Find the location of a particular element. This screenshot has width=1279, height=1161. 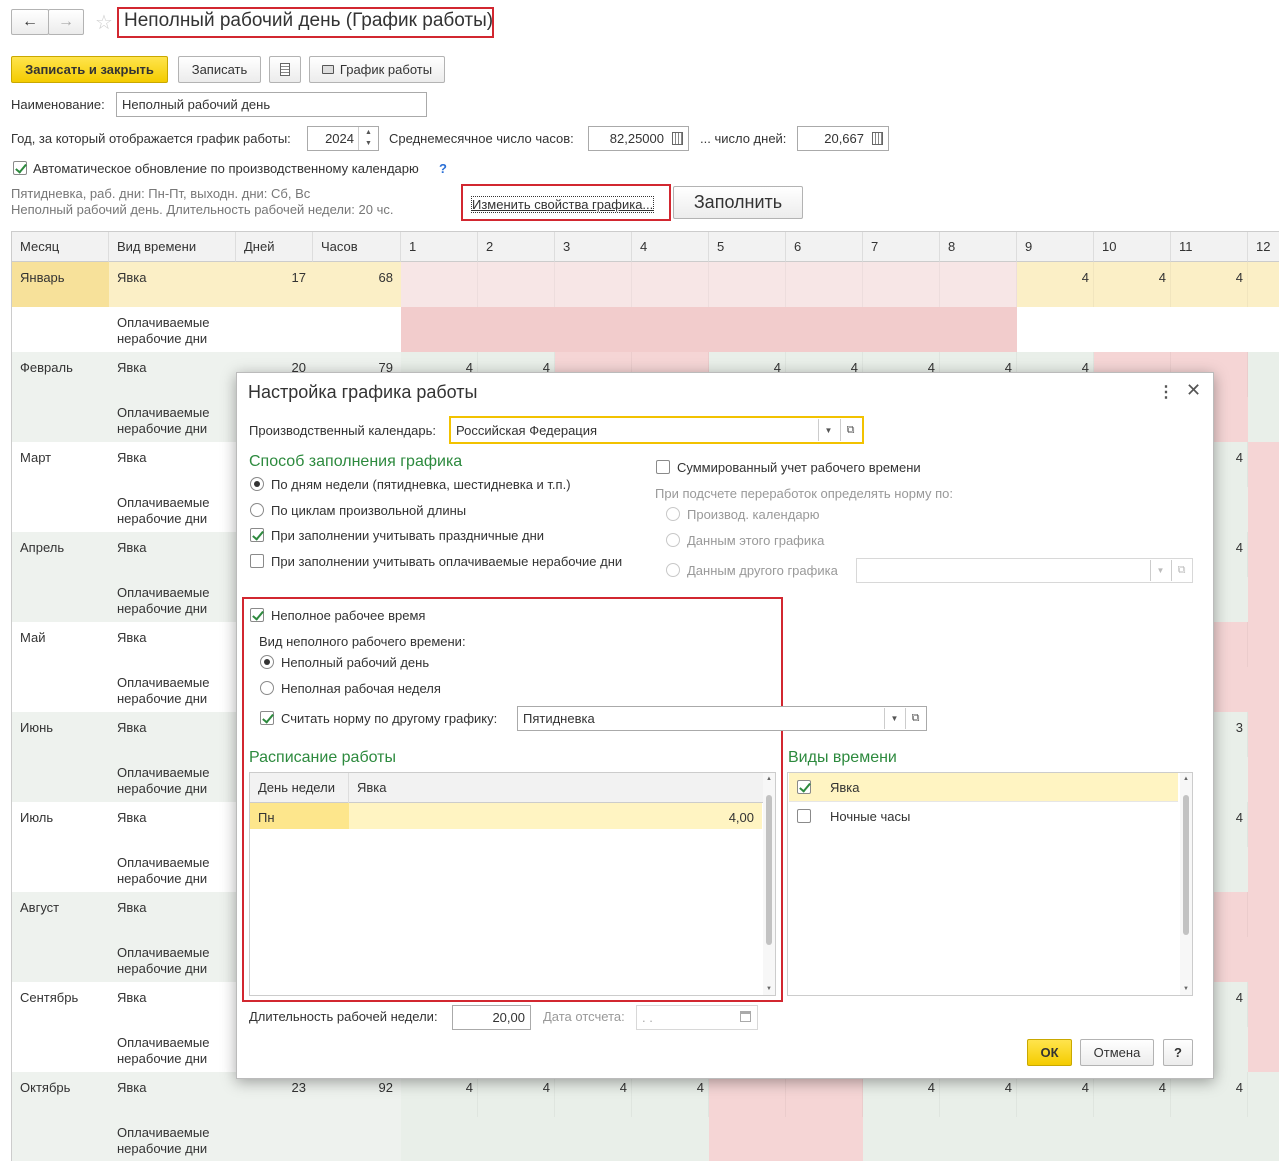

week-length-label: Длительность рабочей недели: is located at coordinates (343, 1016).